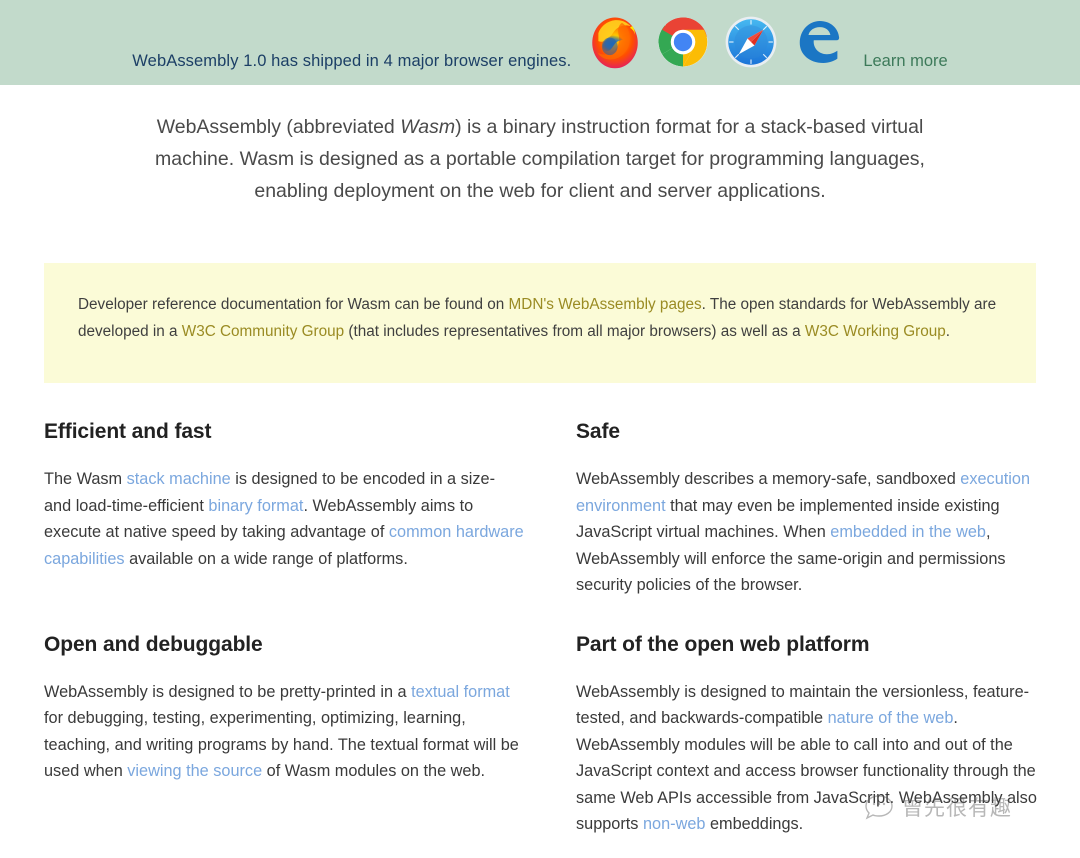 This screenshot has width=1080, height=858. Describe the element at coordinates (820, 41) in the screenshot. I see `edge-icon` at that location.